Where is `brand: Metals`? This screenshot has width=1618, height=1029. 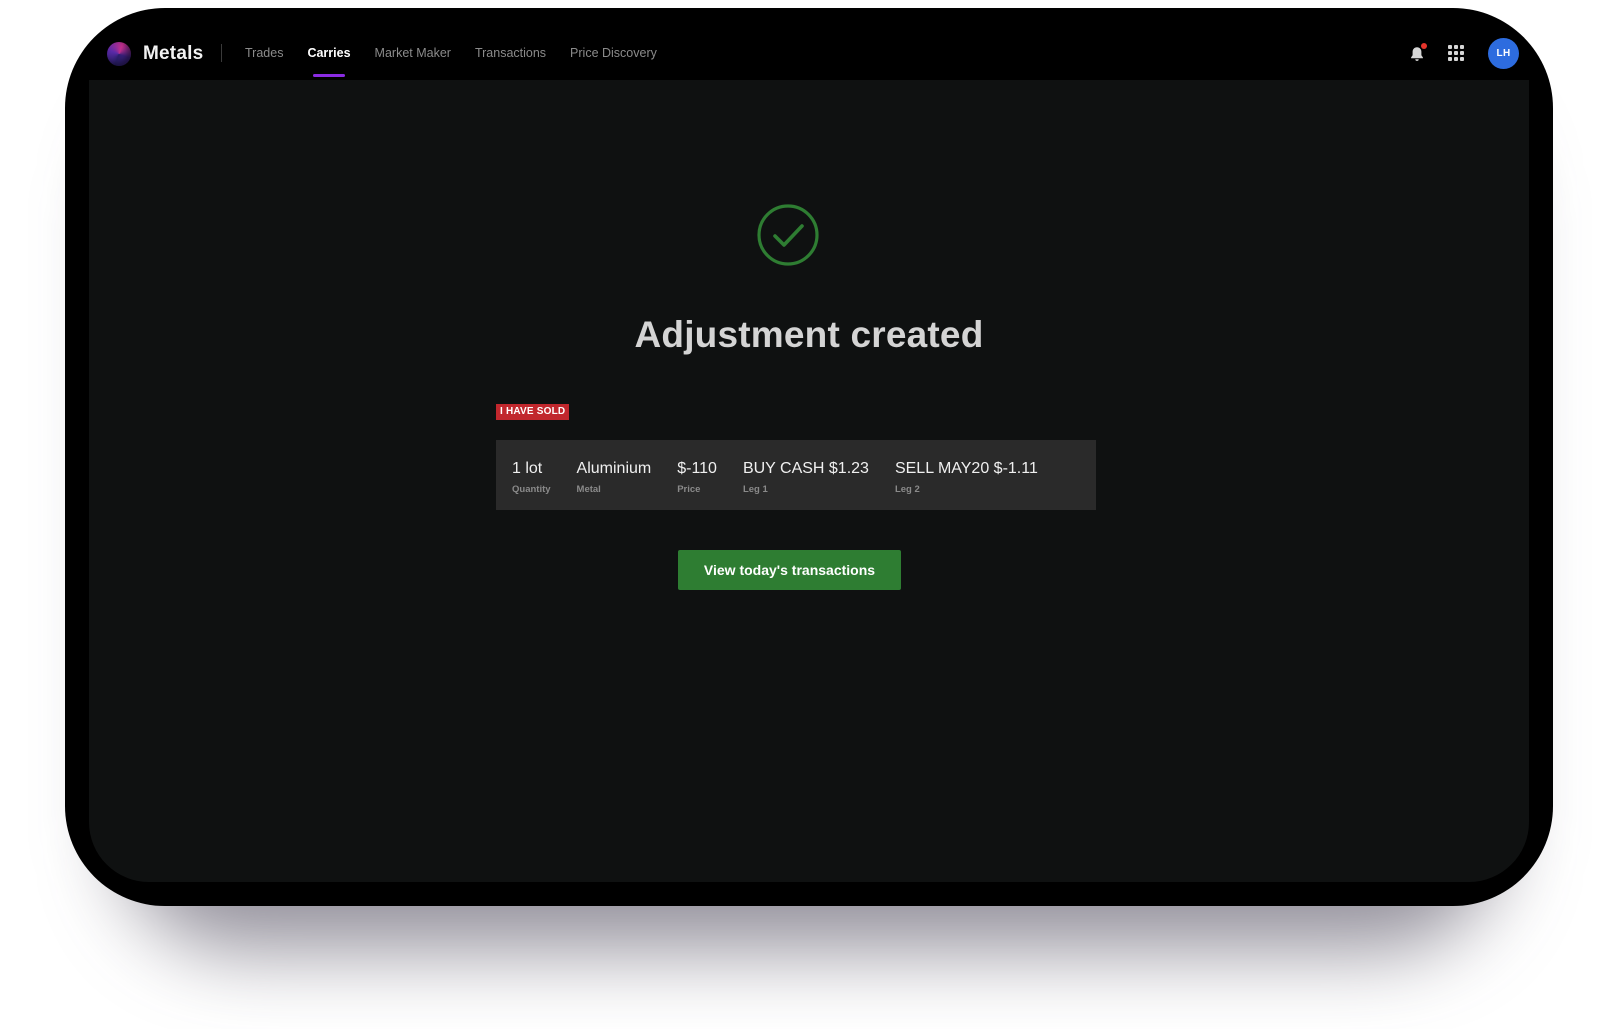 brand: Metals is located at coordinates (155, 54).